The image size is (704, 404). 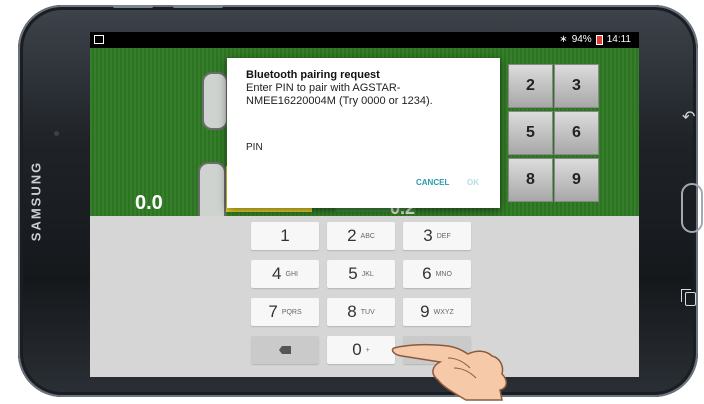 What do you see at coordinates (443, 236) in the screenshot?
I see `key-letters: DEF` at bounding box center [443, 236].